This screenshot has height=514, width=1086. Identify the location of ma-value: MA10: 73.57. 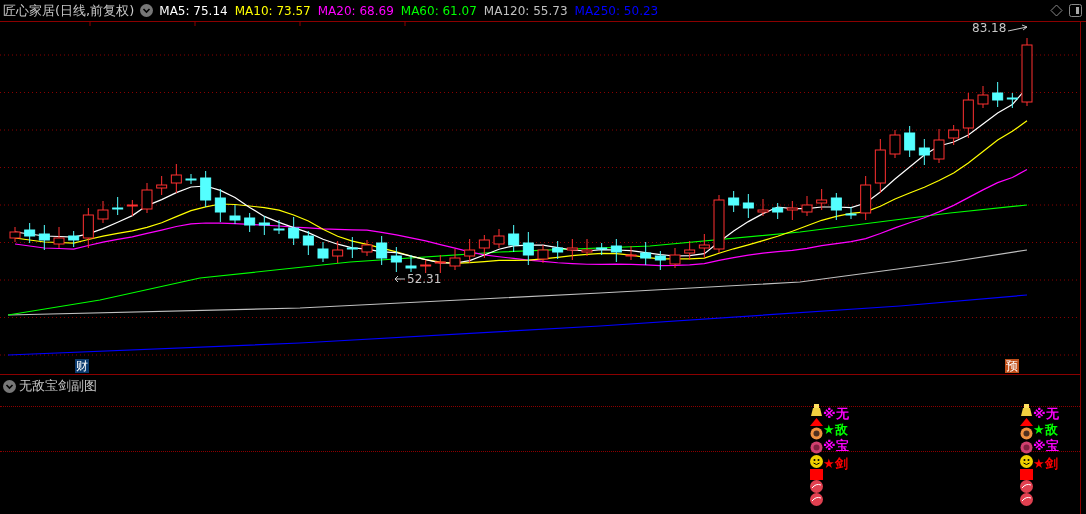
(272, 10).